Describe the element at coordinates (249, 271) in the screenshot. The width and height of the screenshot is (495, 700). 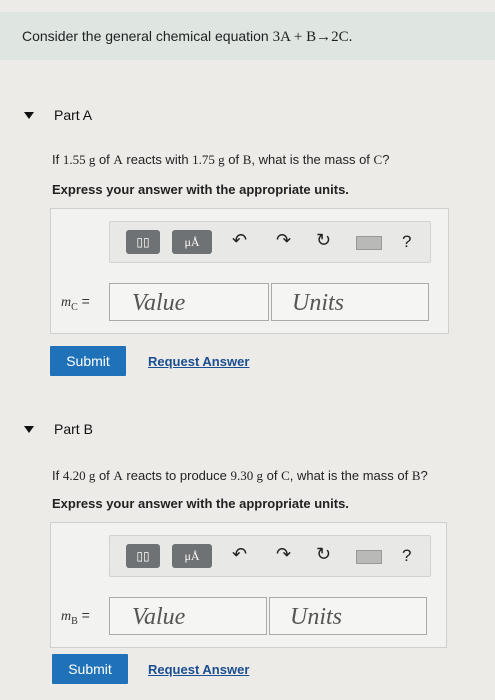
I see `part-a-answer-box: ▯▯ μÅ ↶ ↷ ↻ ? mC = Value Units` at that location.